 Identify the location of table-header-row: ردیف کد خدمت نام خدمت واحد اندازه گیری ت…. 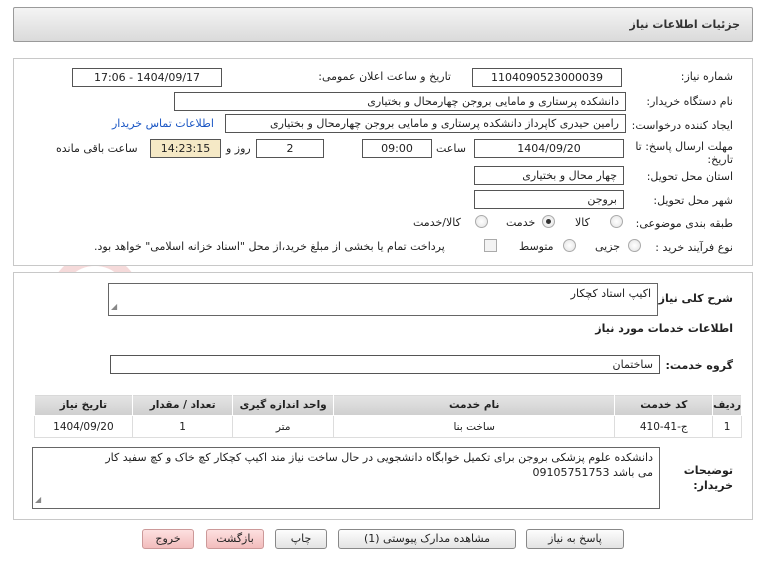
(388, 405).